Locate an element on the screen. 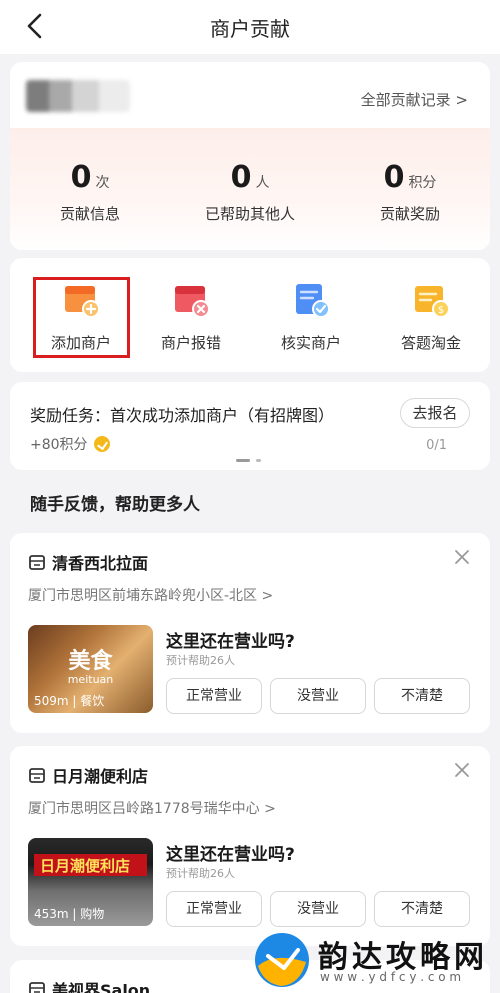 This screenshot has width=500, height=993. watermark-logo-icon is located at coordinates (282, 960).